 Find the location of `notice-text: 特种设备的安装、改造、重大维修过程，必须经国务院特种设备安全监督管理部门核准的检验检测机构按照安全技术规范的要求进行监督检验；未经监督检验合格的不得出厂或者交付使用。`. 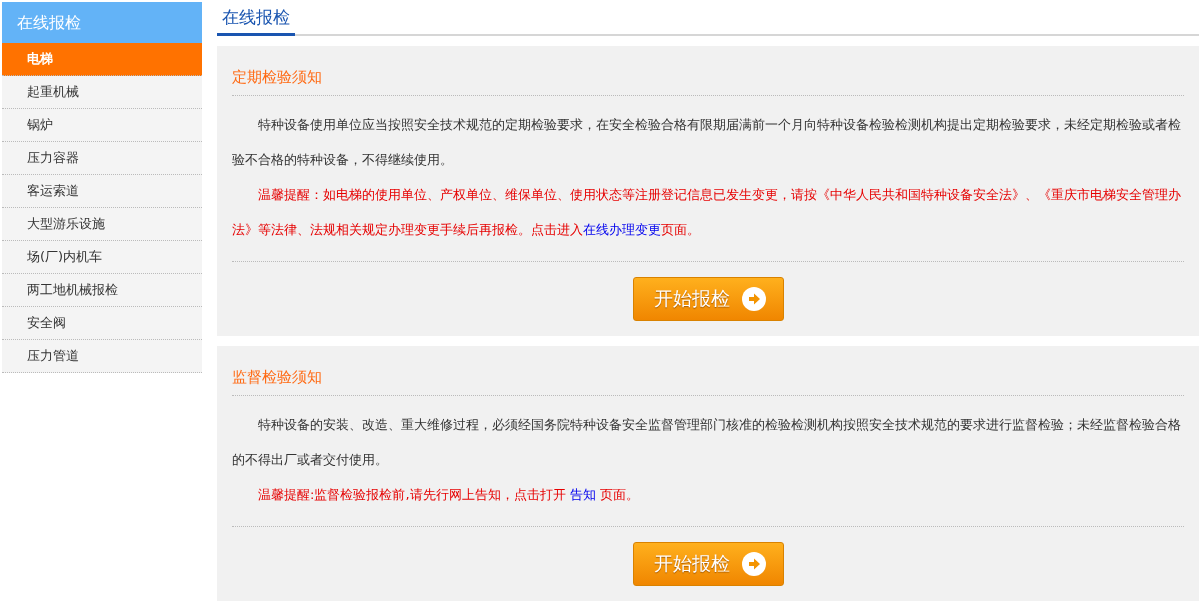

notice-text: 特种设备的安装、改造、重大维修过程，必须经国务院特种设备安全监督管理部门核准的检验检测机构按照安全技术规范的要求进行监督检验；未经监督检验合格的不得出厂或者交付使用。 is located at coordinates (707, 442).